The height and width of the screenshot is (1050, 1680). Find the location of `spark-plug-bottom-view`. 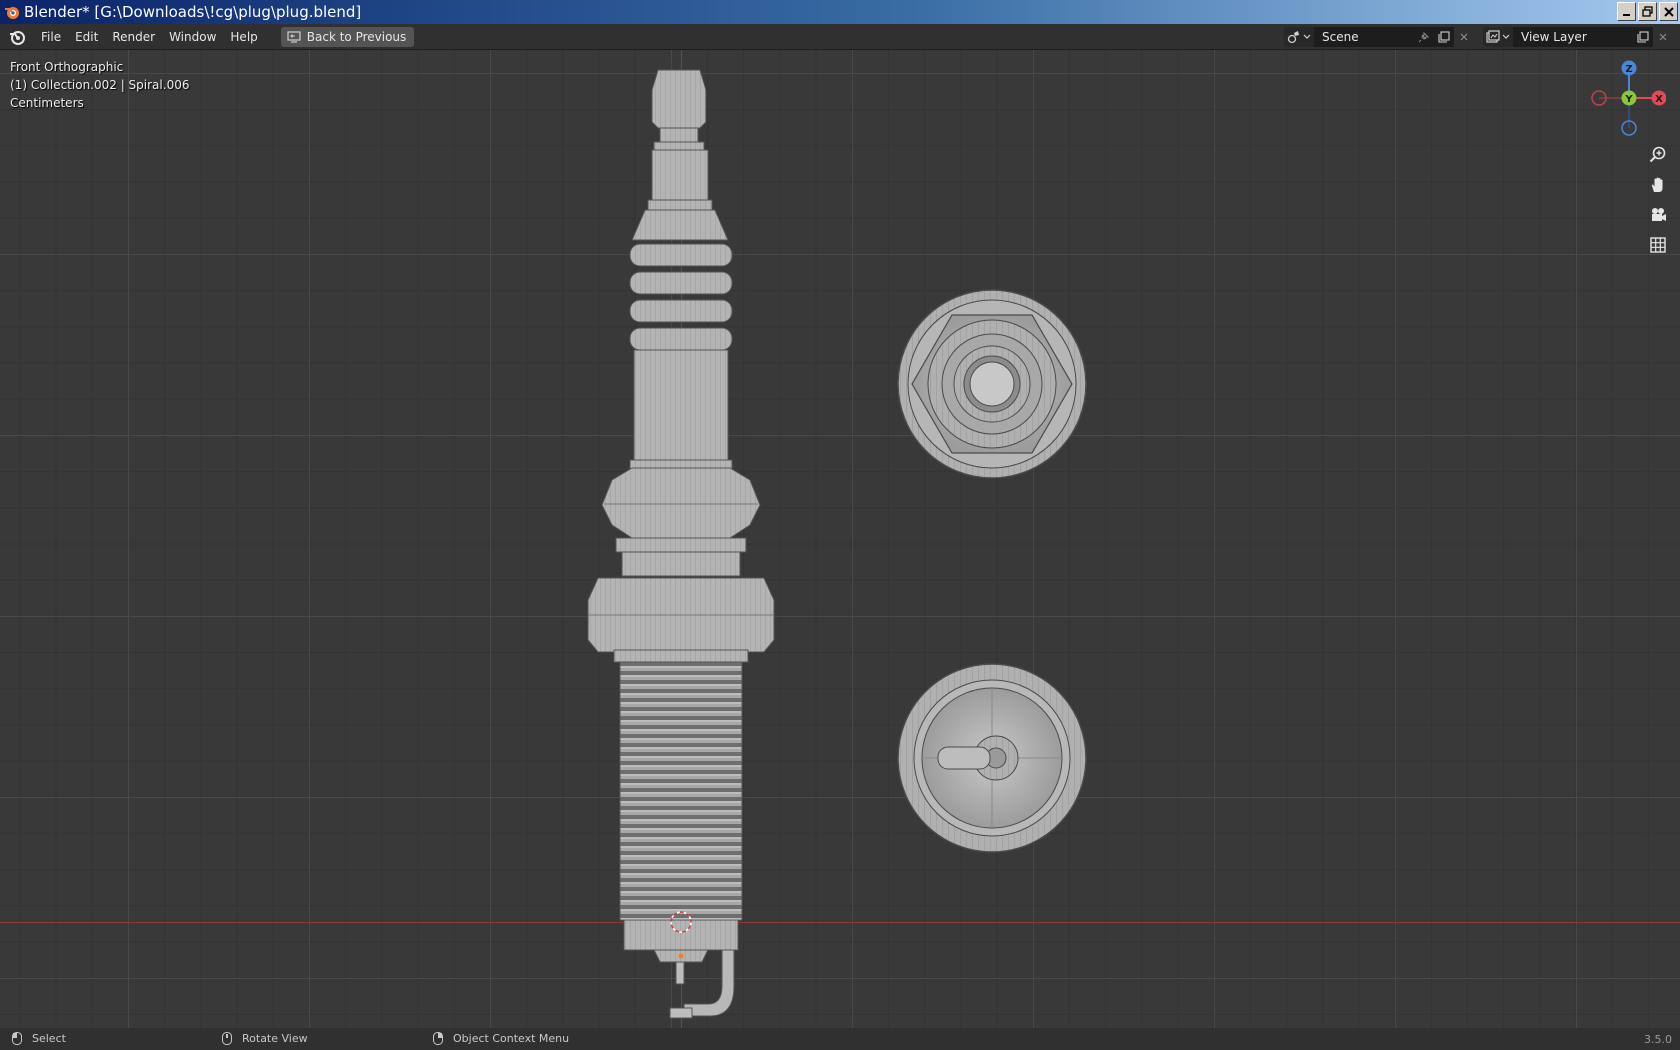

spark-plug-bottom-view is located at coordinates (992, 758).